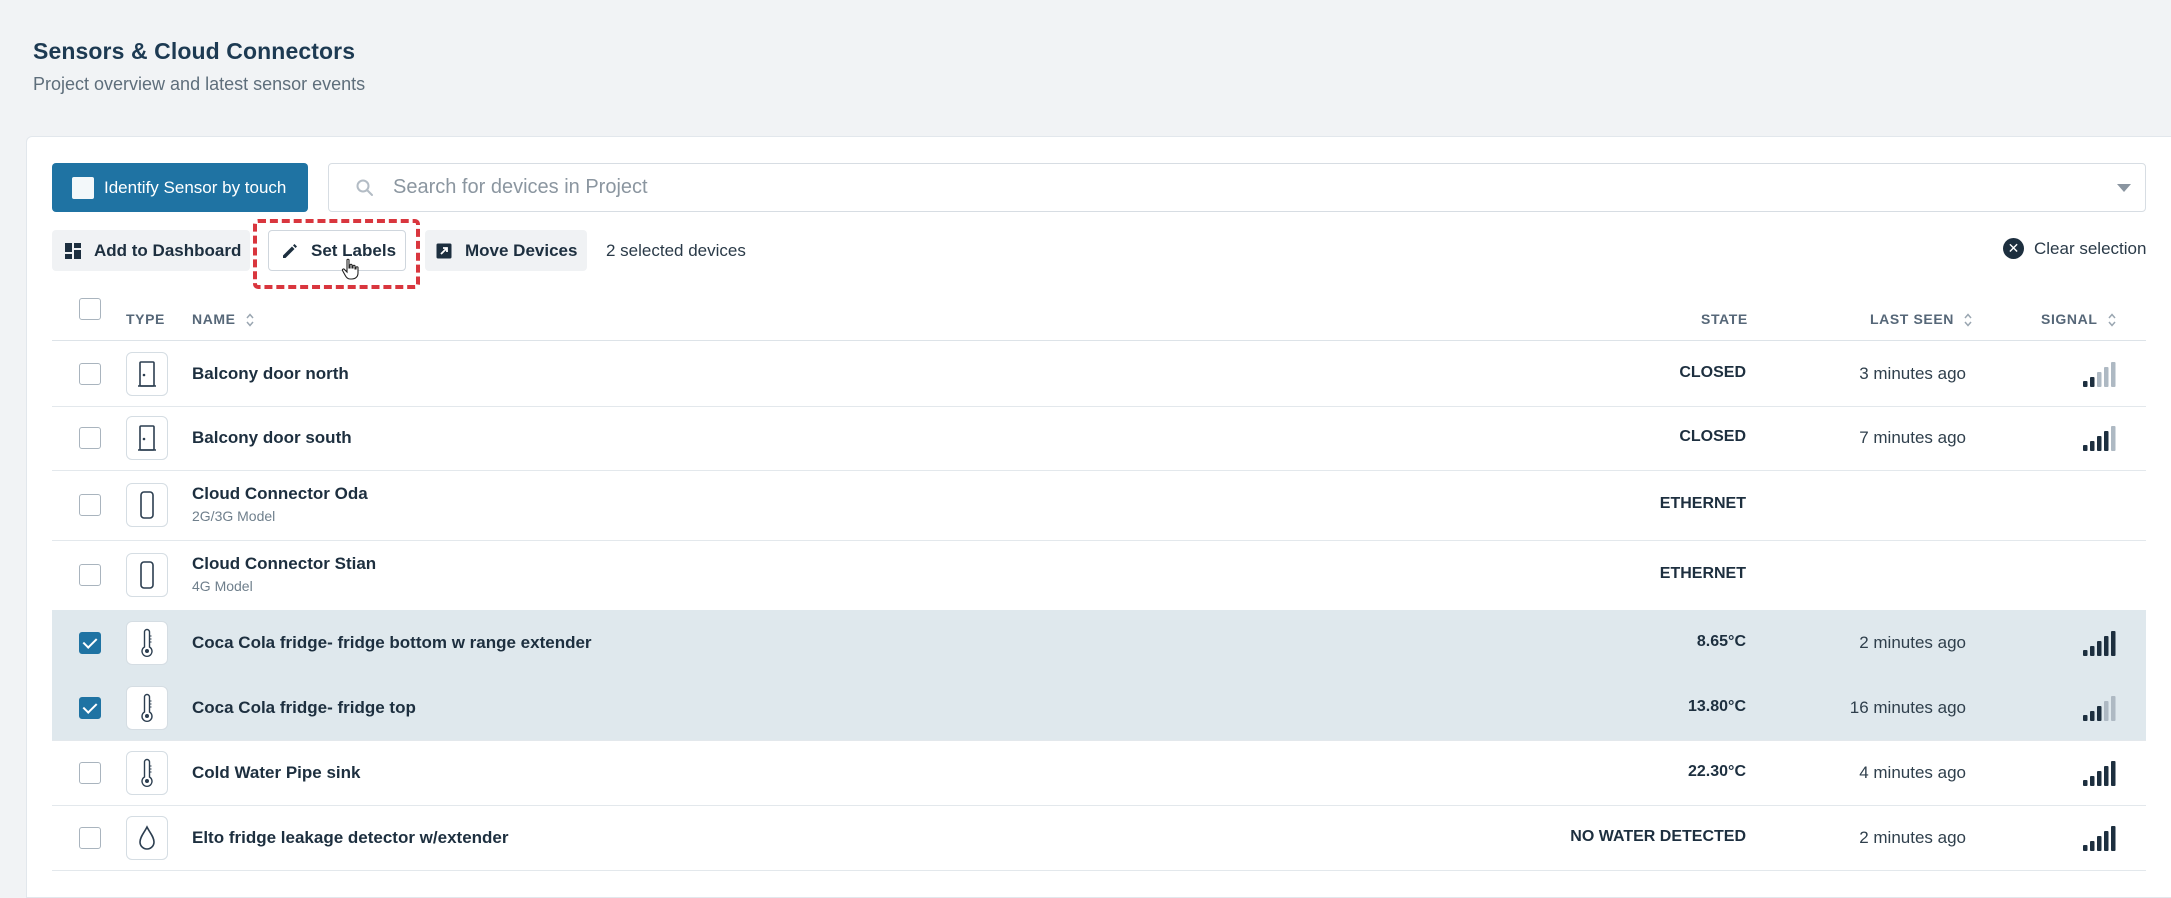  I want to click on set-labels-highlight, so click(336, 254).